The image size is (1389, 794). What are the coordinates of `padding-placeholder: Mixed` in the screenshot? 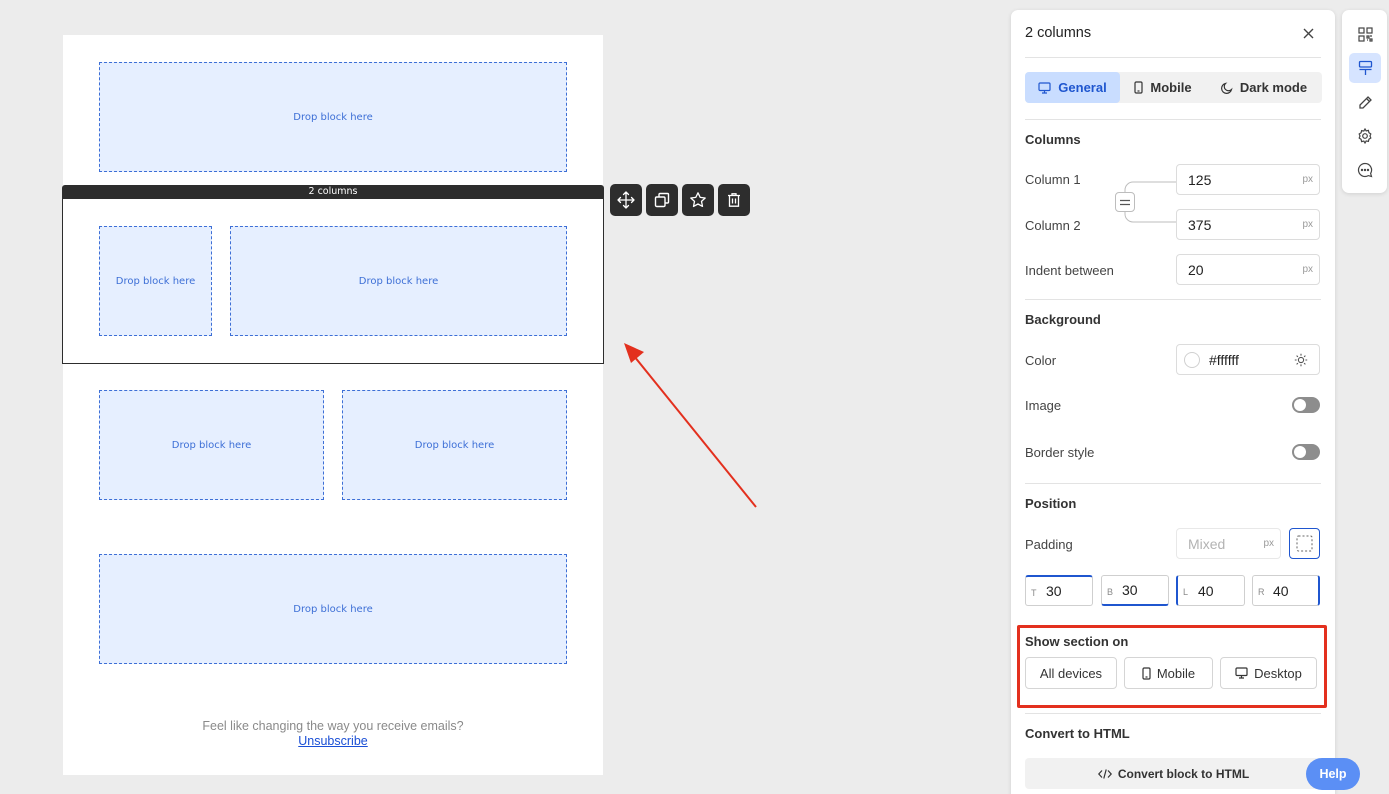 It's located at (1207, 543).